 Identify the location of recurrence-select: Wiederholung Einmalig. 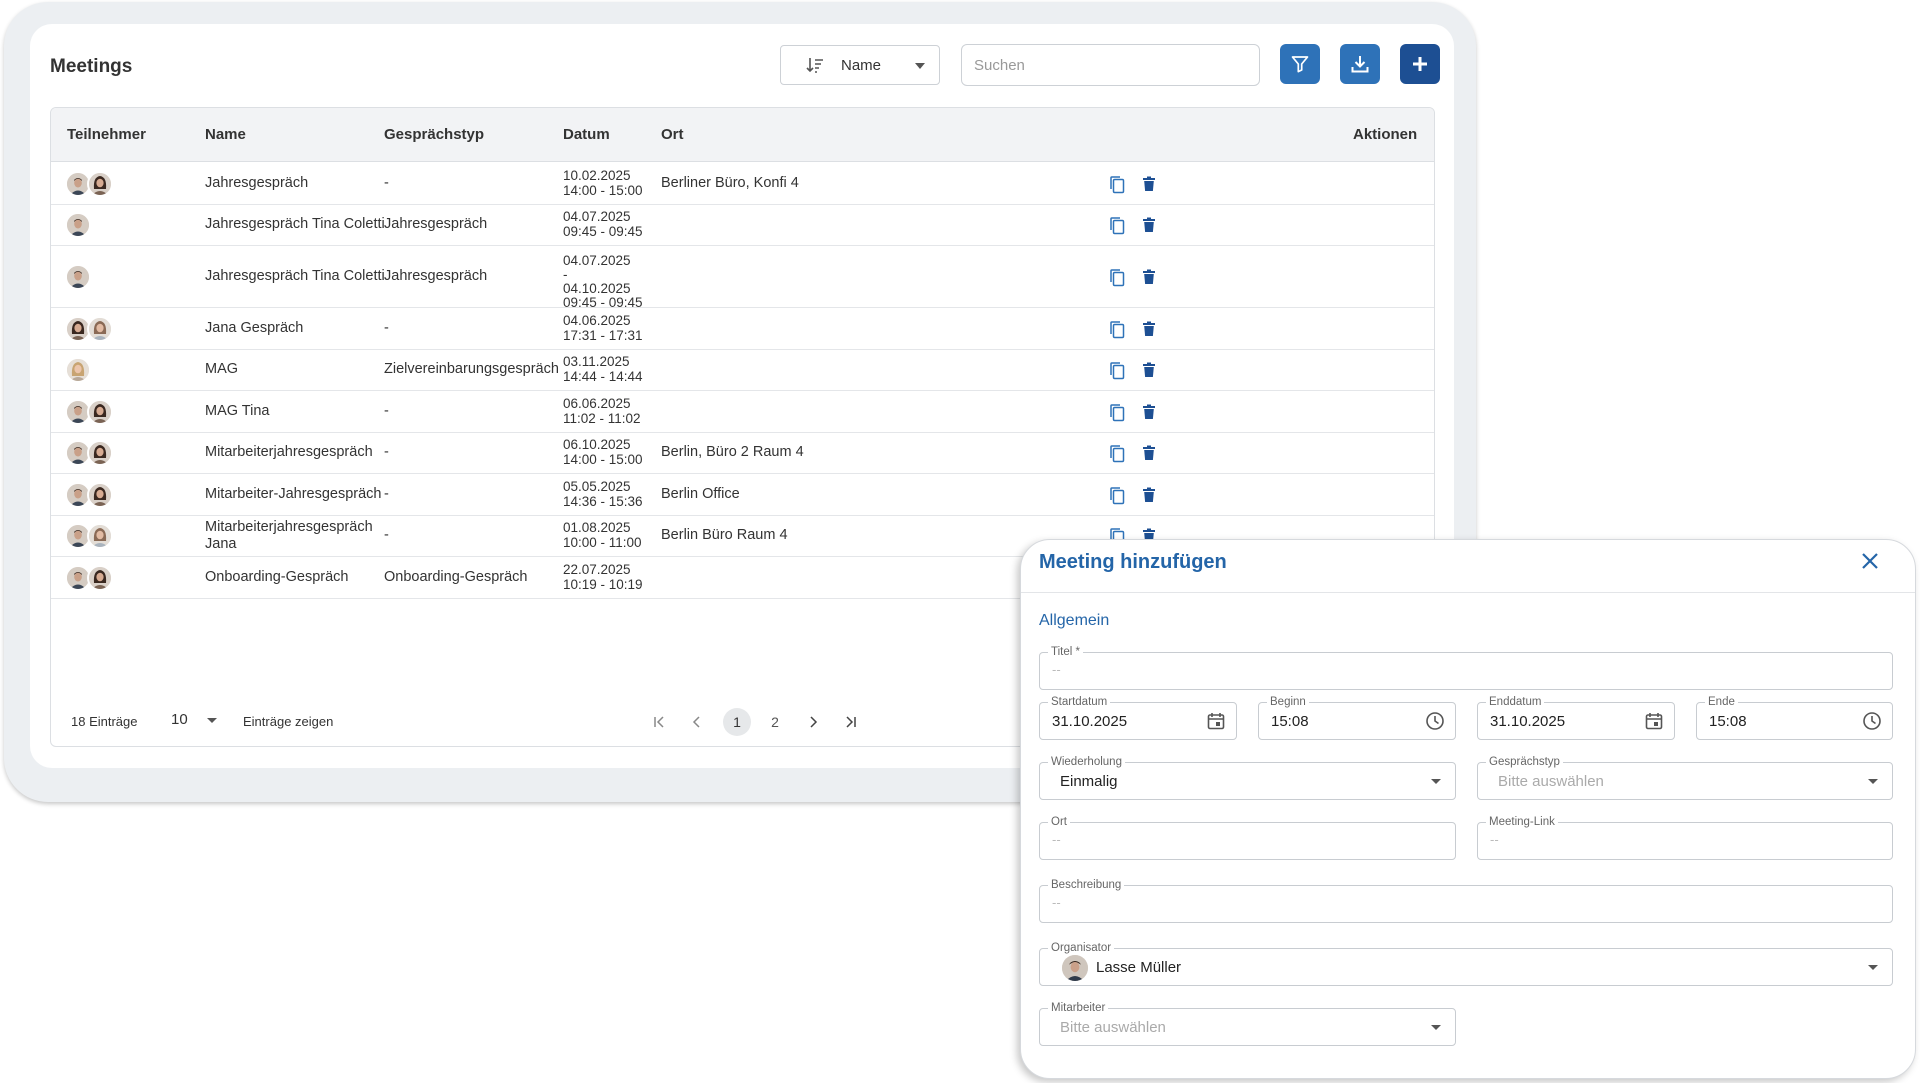
(1247, 777).